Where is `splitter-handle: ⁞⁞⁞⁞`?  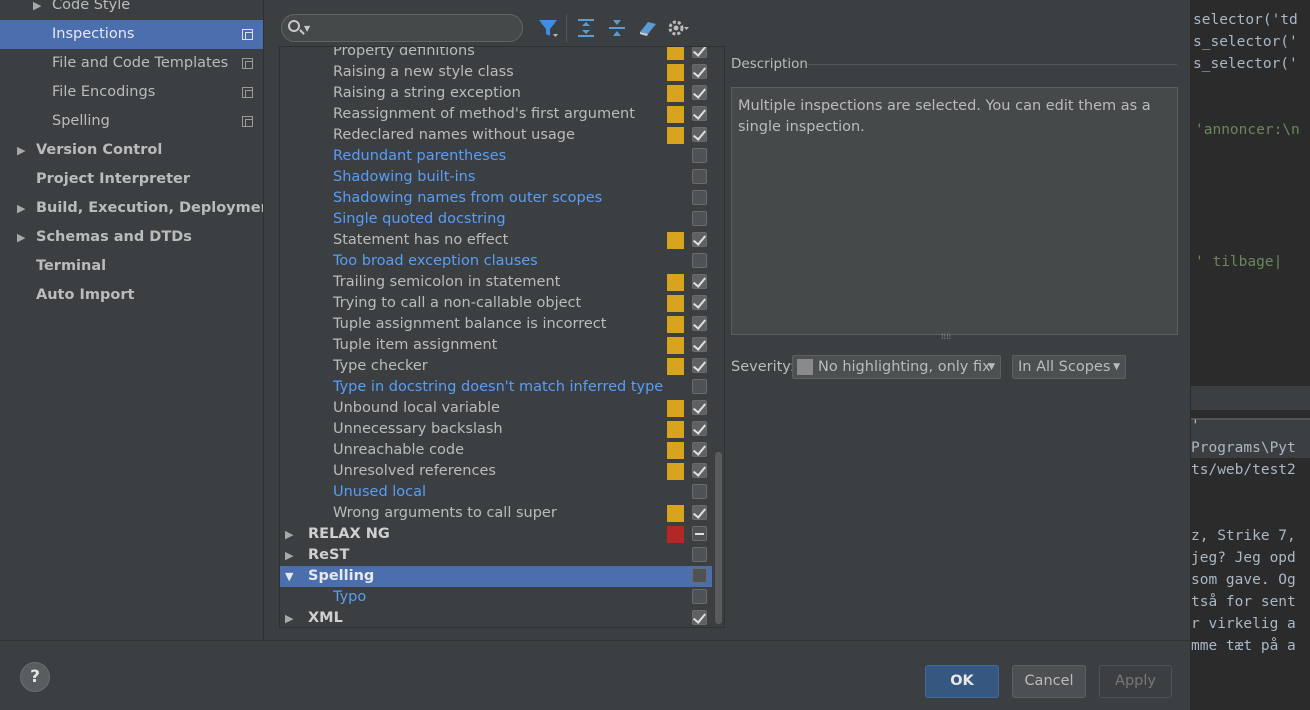 splitter-handle: ⁞⁞⁞⁞ is located at coordinates (952, 337).